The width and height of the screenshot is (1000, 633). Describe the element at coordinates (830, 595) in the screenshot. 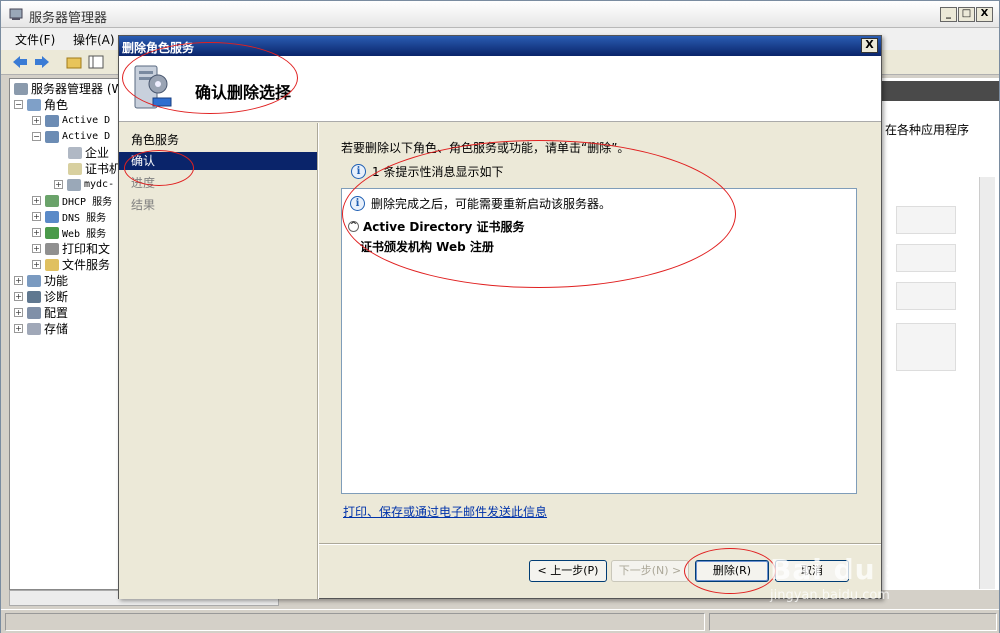

I see `watermark-url: jingyan.baidu.com` at that location.